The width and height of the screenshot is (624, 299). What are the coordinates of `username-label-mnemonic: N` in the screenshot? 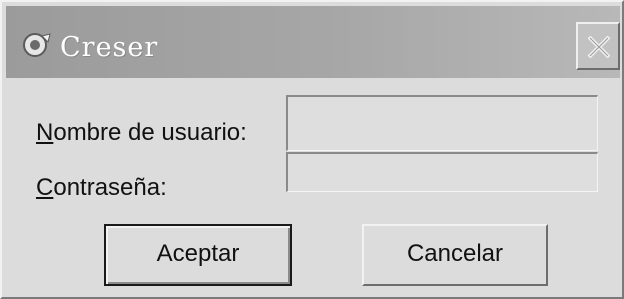 It's located at (45, 132).